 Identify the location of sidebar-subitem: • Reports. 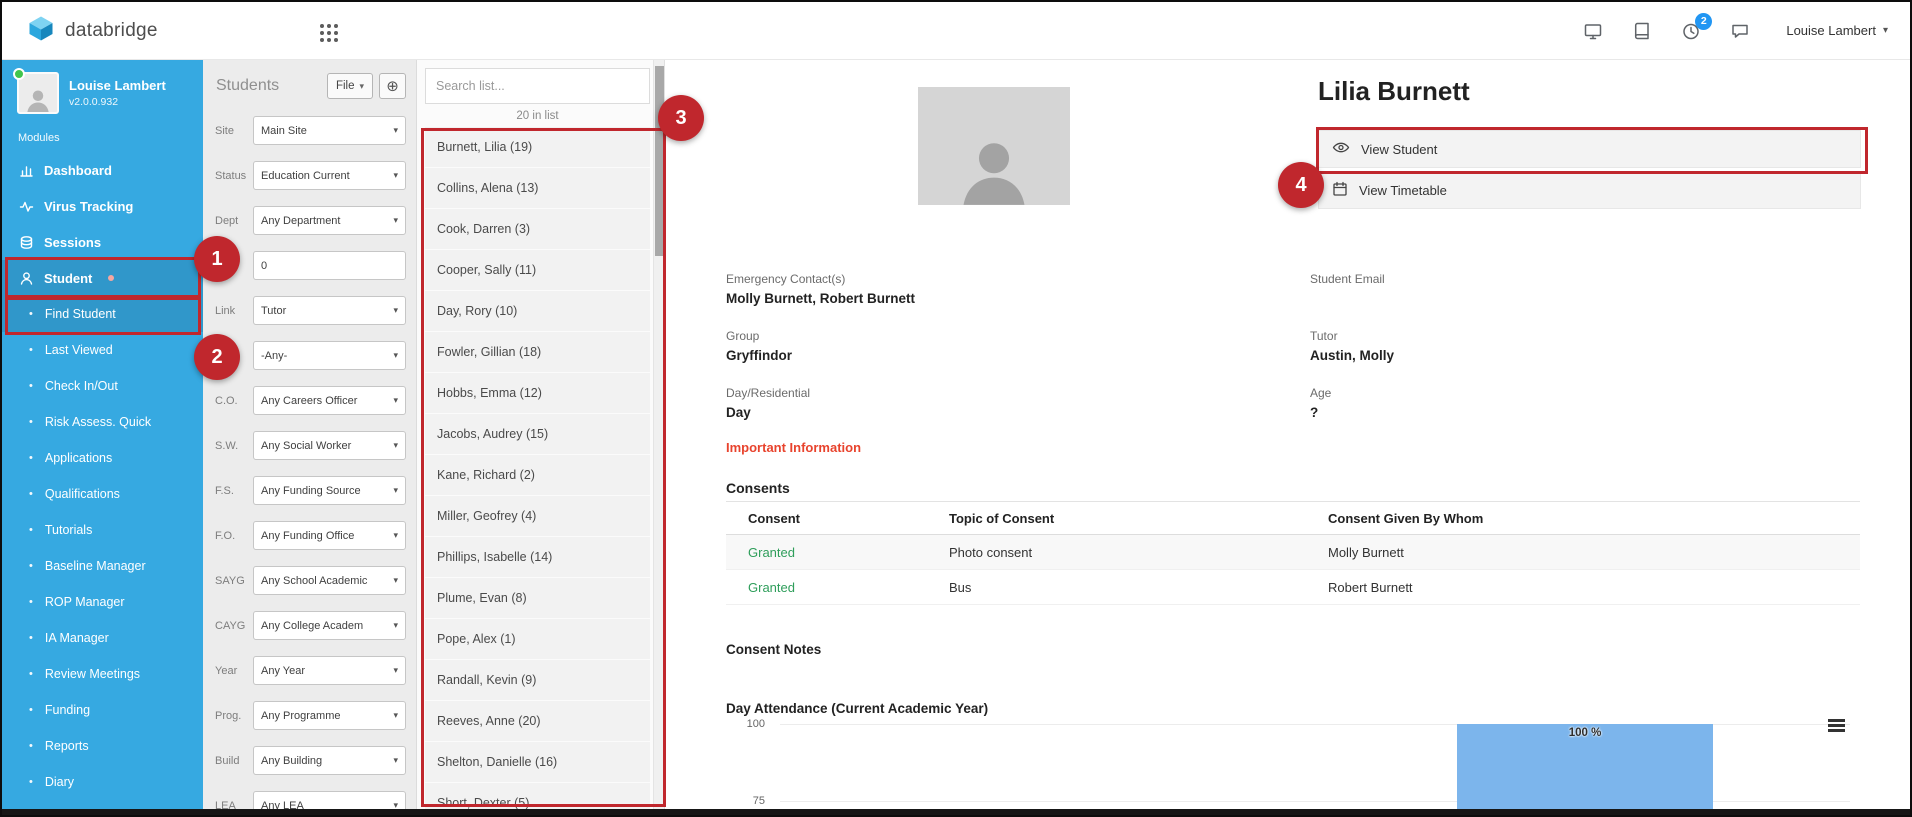
(102, 746).